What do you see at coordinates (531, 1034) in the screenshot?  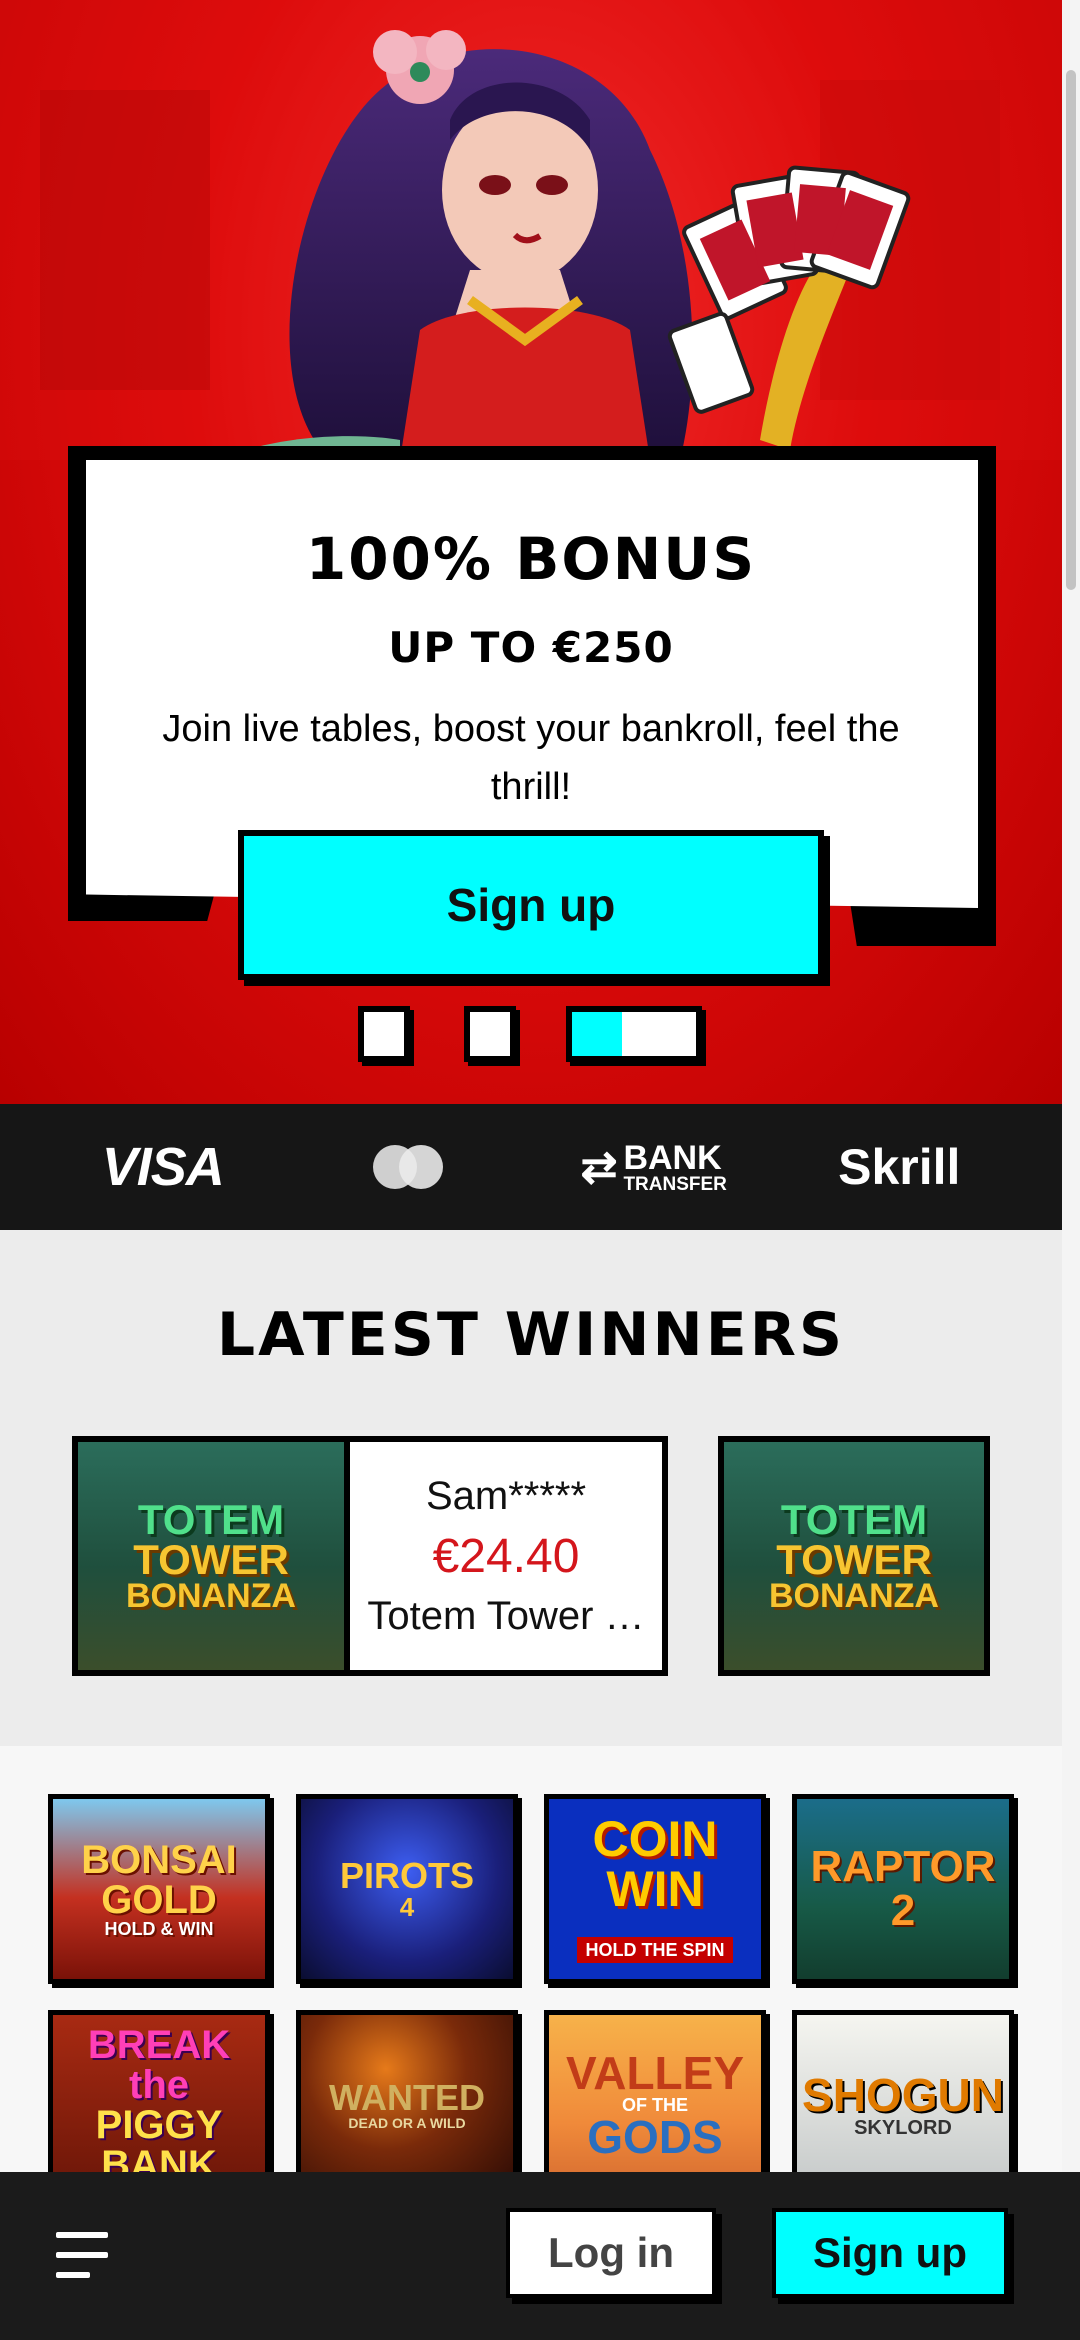 I see `carousel-pagination` at bounding box center [531, 1034].